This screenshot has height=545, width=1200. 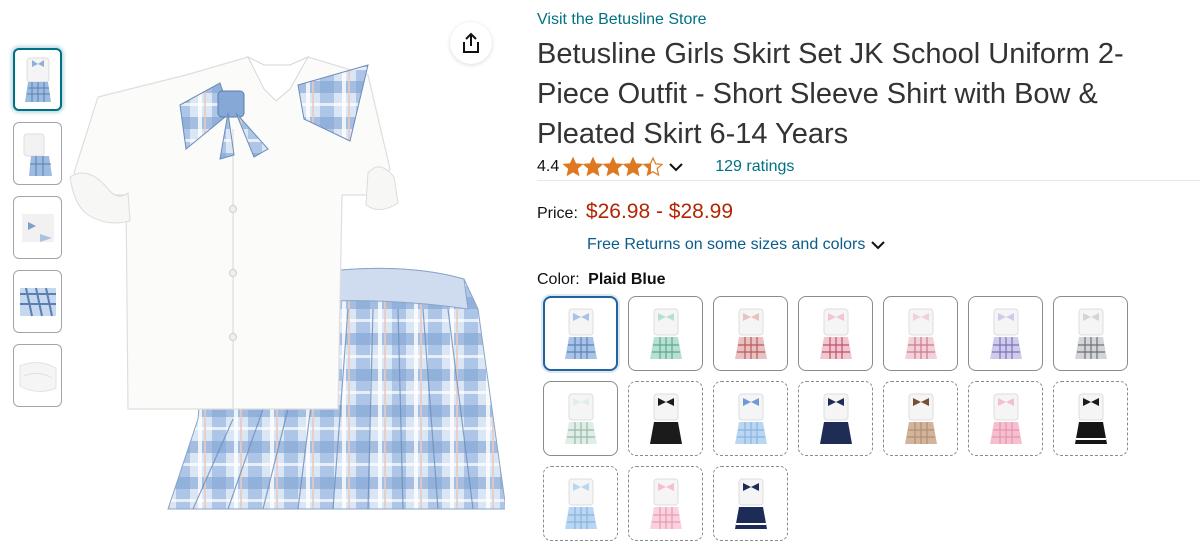 What do you see at coordinates (659, 211) in the screenshot?
I see `price-range: $26.98 - $28.99` at bounding box center [659, 211].